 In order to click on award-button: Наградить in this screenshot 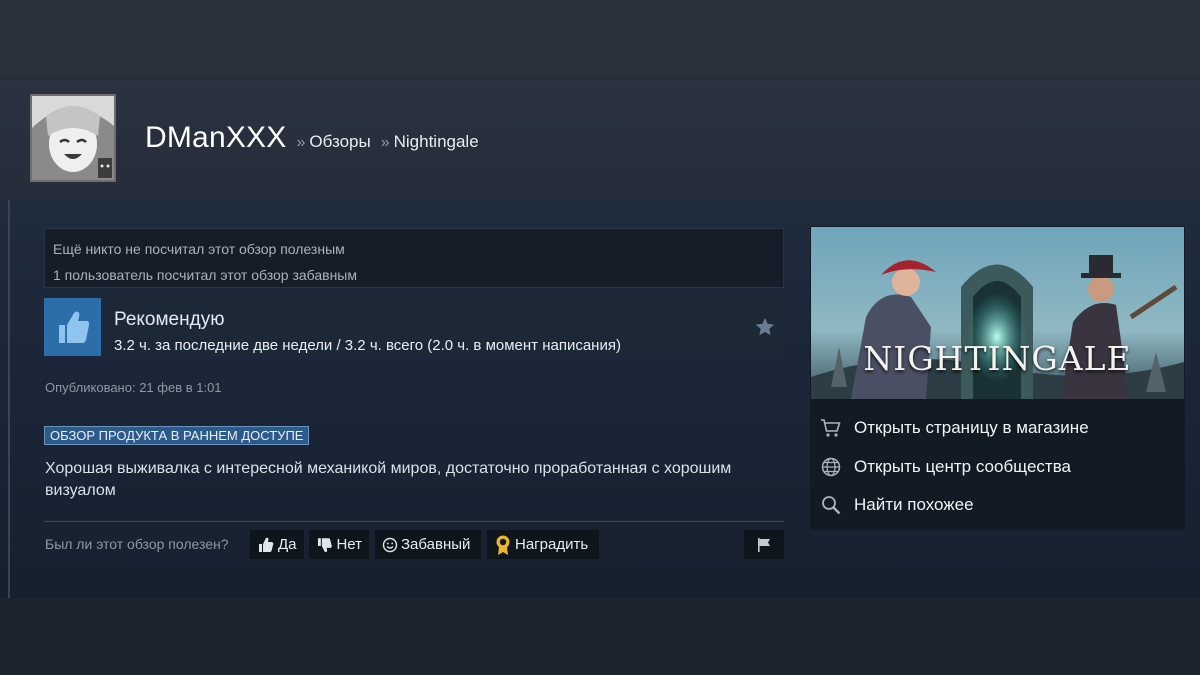, I will do `click(543, 544)`.